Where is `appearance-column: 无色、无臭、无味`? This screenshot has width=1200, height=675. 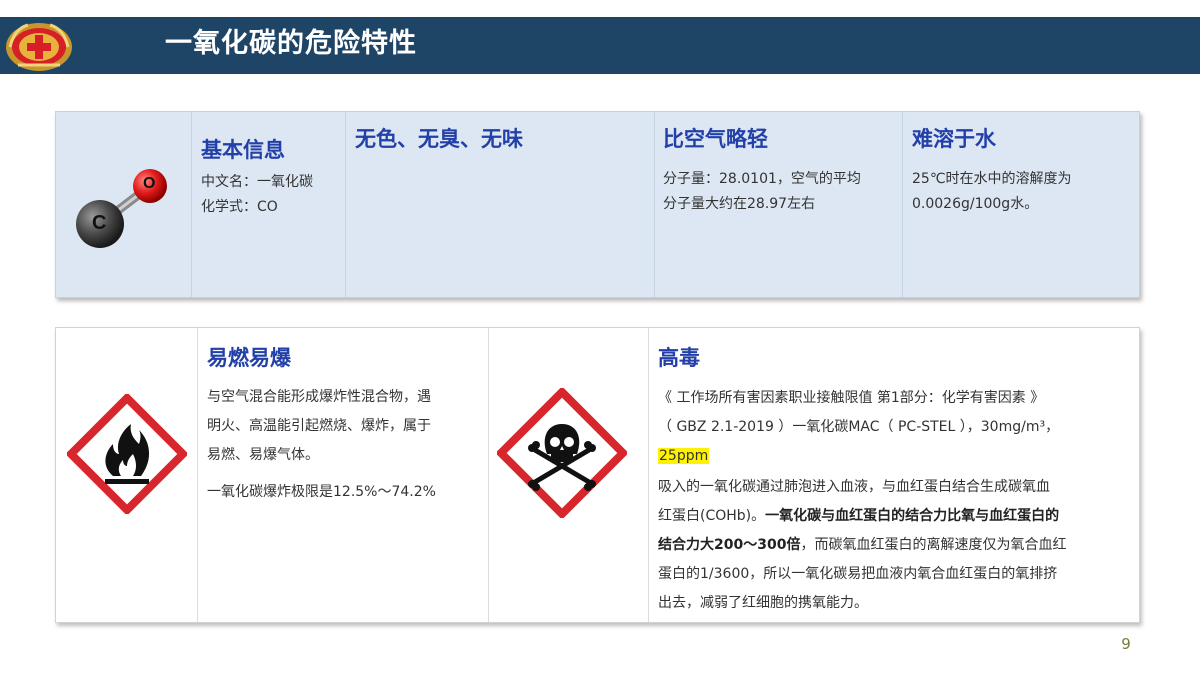 appearance-column: 无色、无臭、无味 is located at coordinates (439, 139).